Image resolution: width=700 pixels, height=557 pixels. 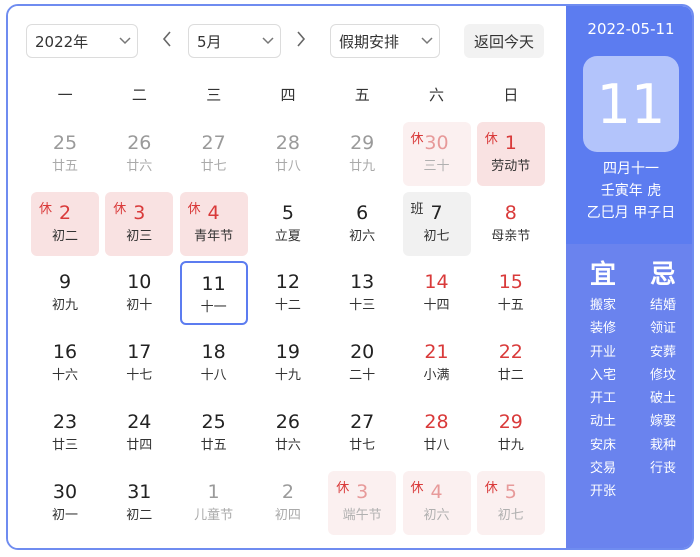 What do you see at coordinates (504, 41) in the screenshot?
I see `back-to-today-button: 返回今天` at bounding box center [504, 41].